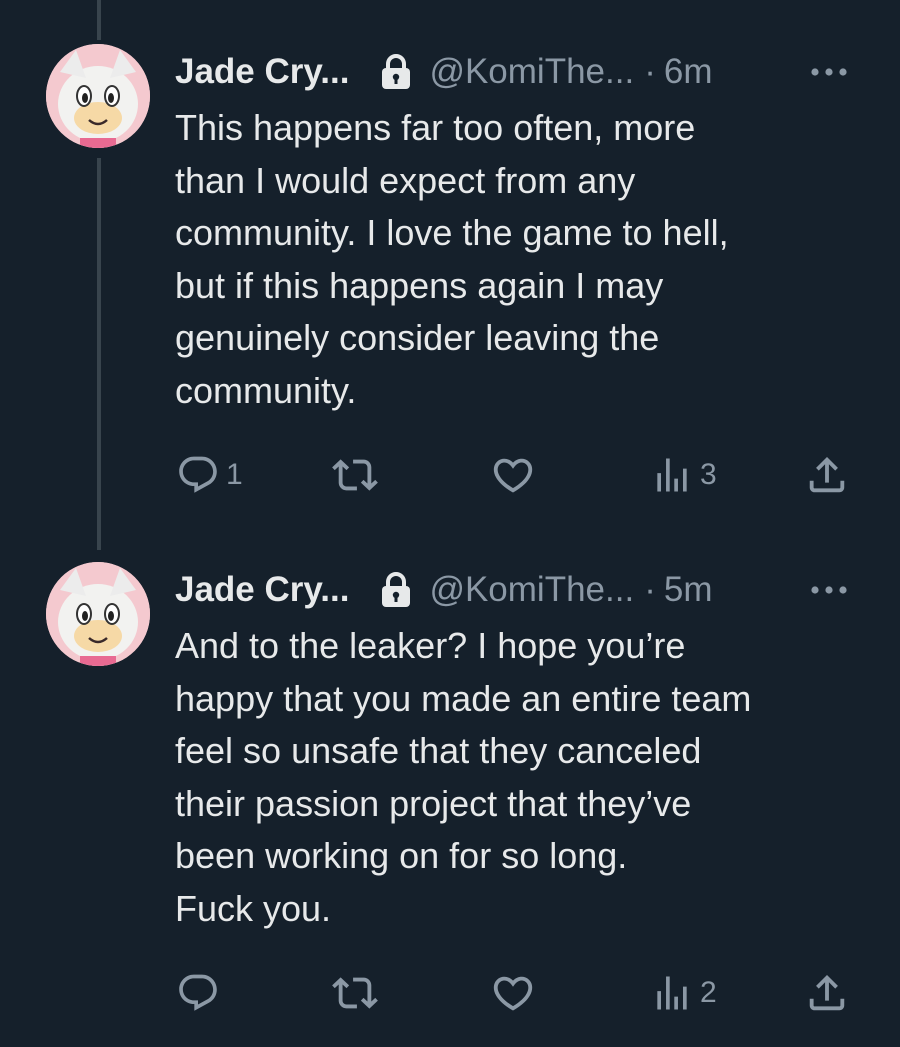  What do you see at coordinates (708, 474) in the screenshot?
I see `views-count: 3` at bounding box center [708, 474].